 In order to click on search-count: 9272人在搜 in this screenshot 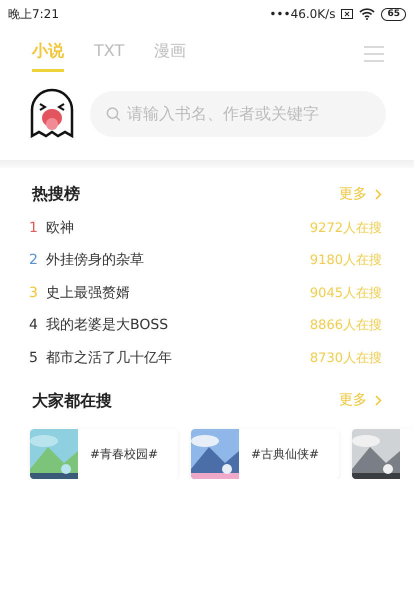, I will do `click(346, 229)`.